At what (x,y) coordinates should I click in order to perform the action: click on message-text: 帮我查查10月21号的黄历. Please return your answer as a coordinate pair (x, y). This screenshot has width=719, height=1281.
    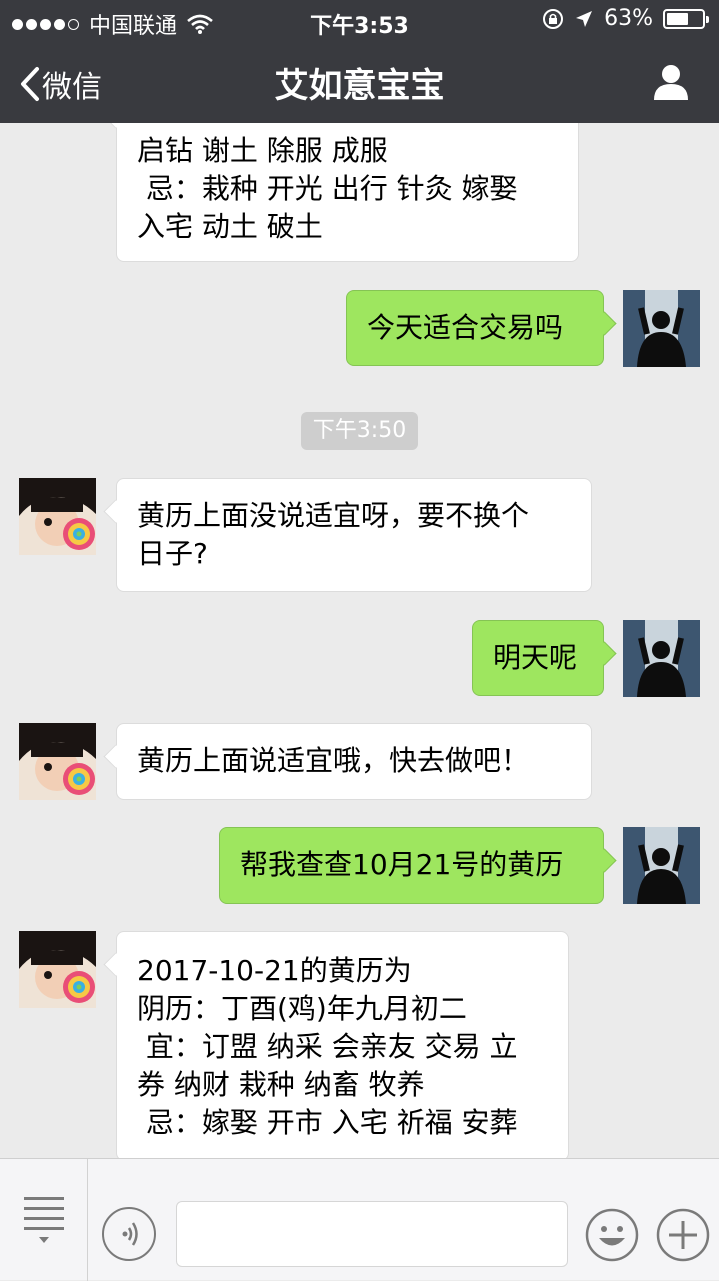
    Looking at the image, I should click on (402, 864).